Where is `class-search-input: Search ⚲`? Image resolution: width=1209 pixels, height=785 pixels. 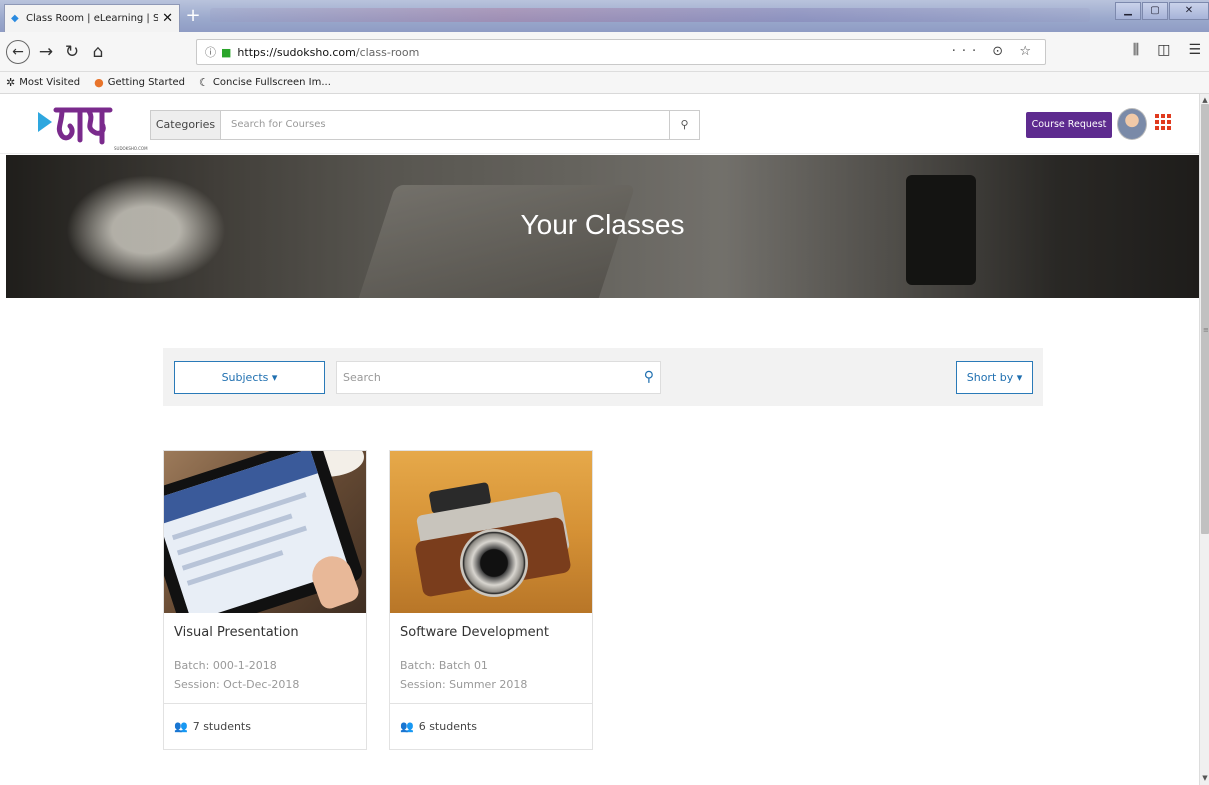
class-search-input: Search ⚲ is located at coordinates (498, 377).